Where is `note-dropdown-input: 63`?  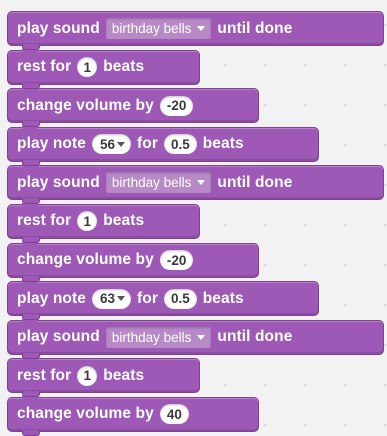 note-dropdown-input: 63 is located at coordinates (111, 298).